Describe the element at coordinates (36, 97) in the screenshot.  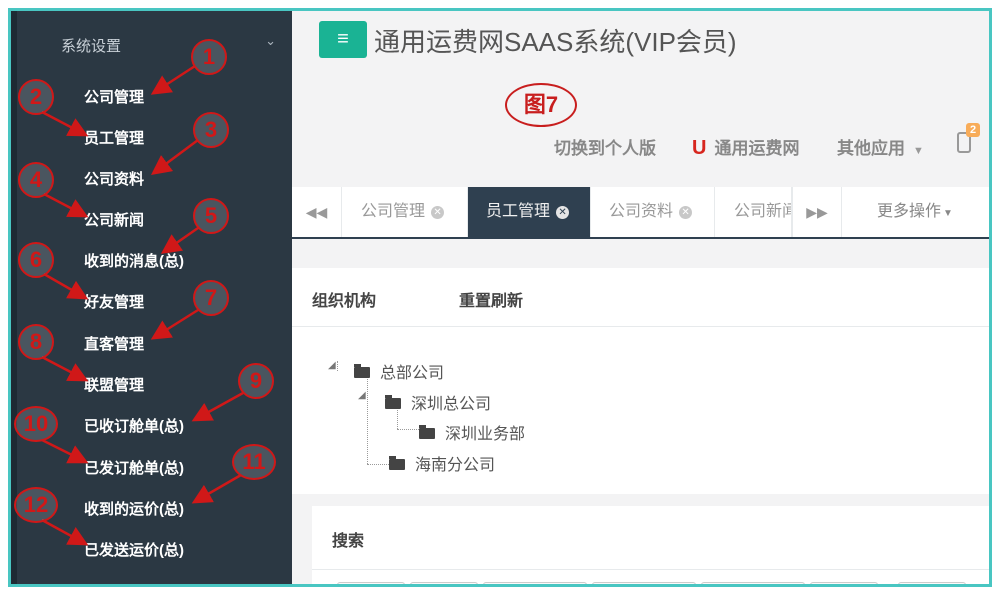
I see `annotation-marker-2: 2` at that location.